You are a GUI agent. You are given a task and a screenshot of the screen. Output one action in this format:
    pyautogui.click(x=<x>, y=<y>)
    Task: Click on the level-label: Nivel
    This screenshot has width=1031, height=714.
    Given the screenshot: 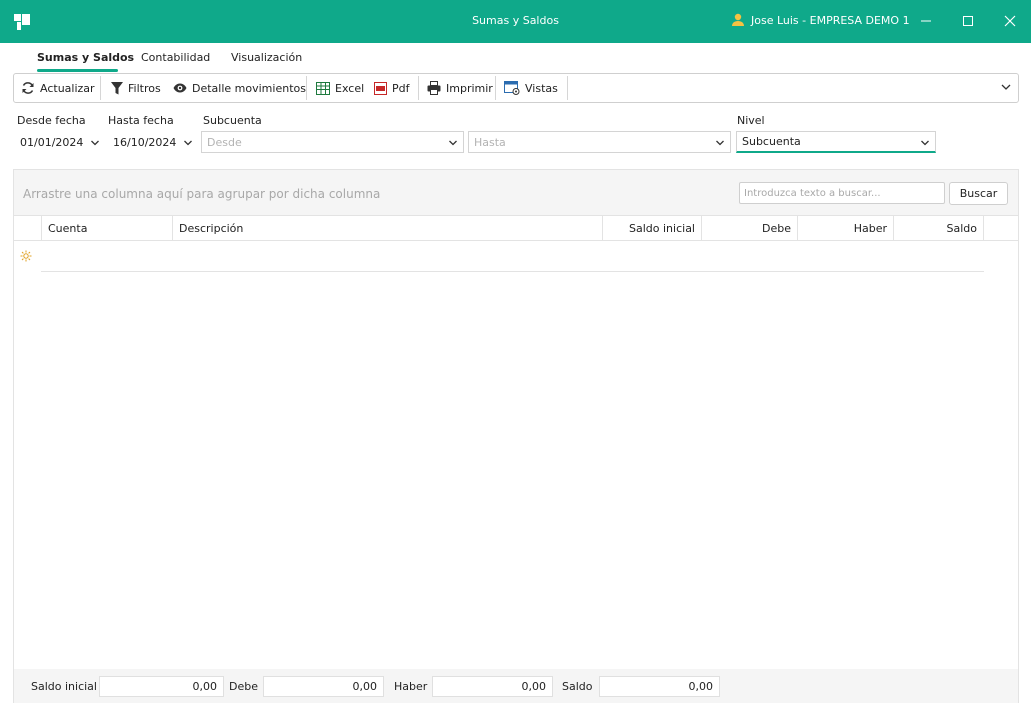 What is the action you would take?
    pyautogui.click(x=751, y=120)
    